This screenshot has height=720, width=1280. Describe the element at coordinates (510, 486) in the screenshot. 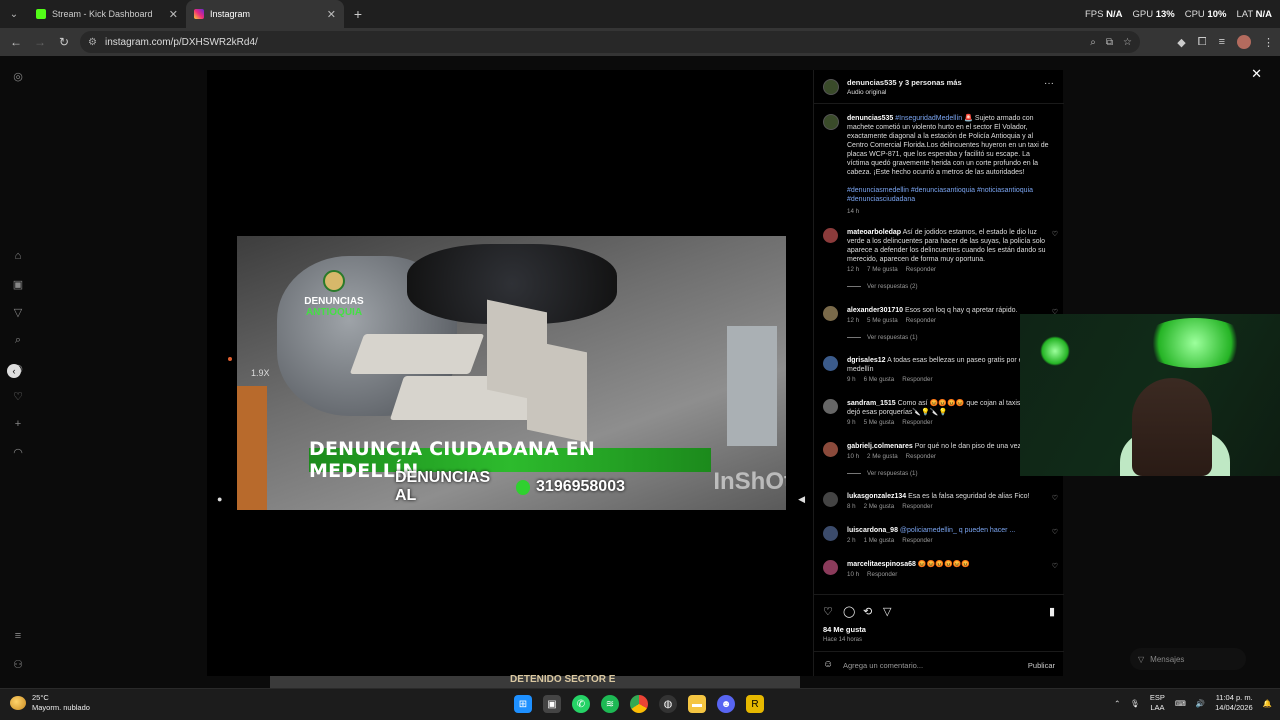

I see `phone-banner: DENUNCIAS AL 3196958003` at that location.